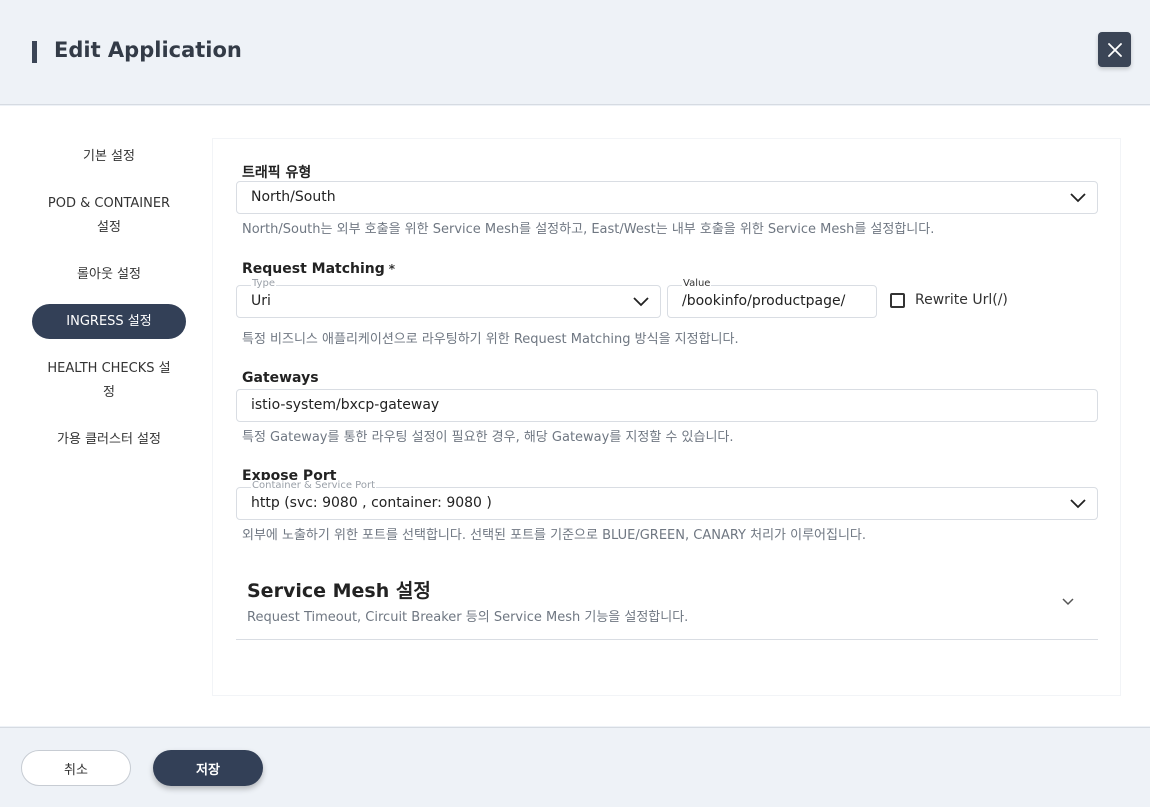  Describe the element at coordinates (109, 381) in the screenshot. I see `sidebar-item-health-checks: HEALTH CHECKS 설정` at that location.